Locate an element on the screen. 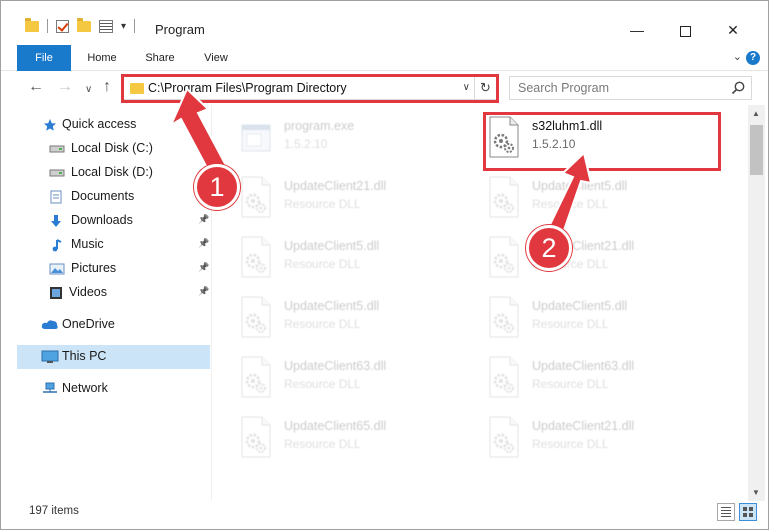  minimize-icon: — is located at coordinates (637, 30).